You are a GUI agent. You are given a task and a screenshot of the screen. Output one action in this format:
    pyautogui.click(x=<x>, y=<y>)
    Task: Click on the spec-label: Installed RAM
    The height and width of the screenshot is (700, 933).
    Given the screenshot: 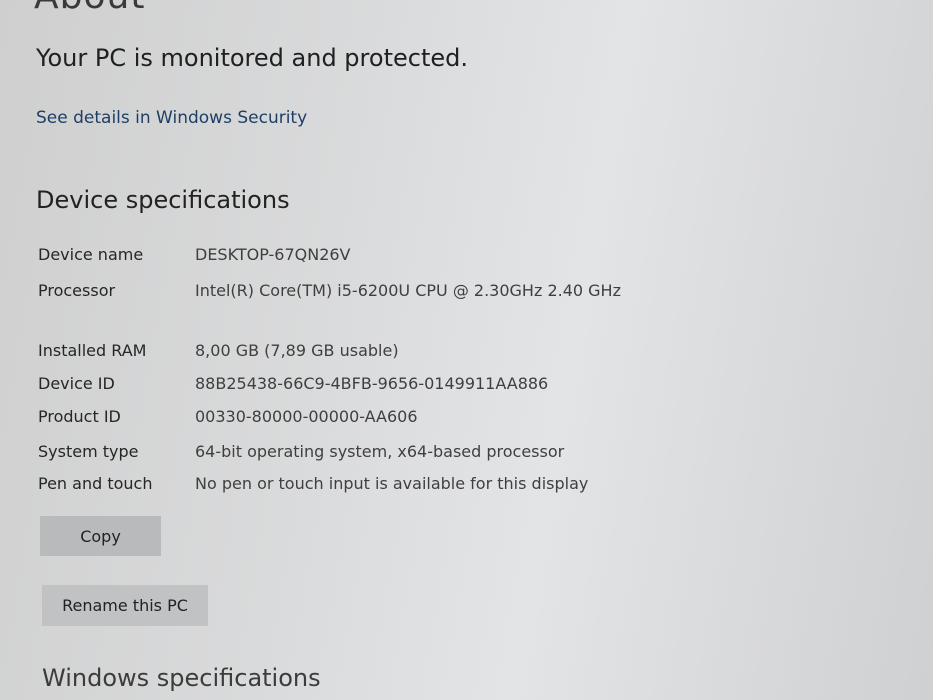 What is the action you would take?
    pyautogui.click(x=92, y=350)
    